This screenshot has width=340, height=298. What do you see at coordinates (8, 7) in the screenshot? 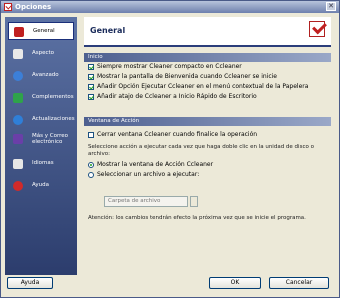
I see `app-logo-icon` at bounding box center [8, 7].